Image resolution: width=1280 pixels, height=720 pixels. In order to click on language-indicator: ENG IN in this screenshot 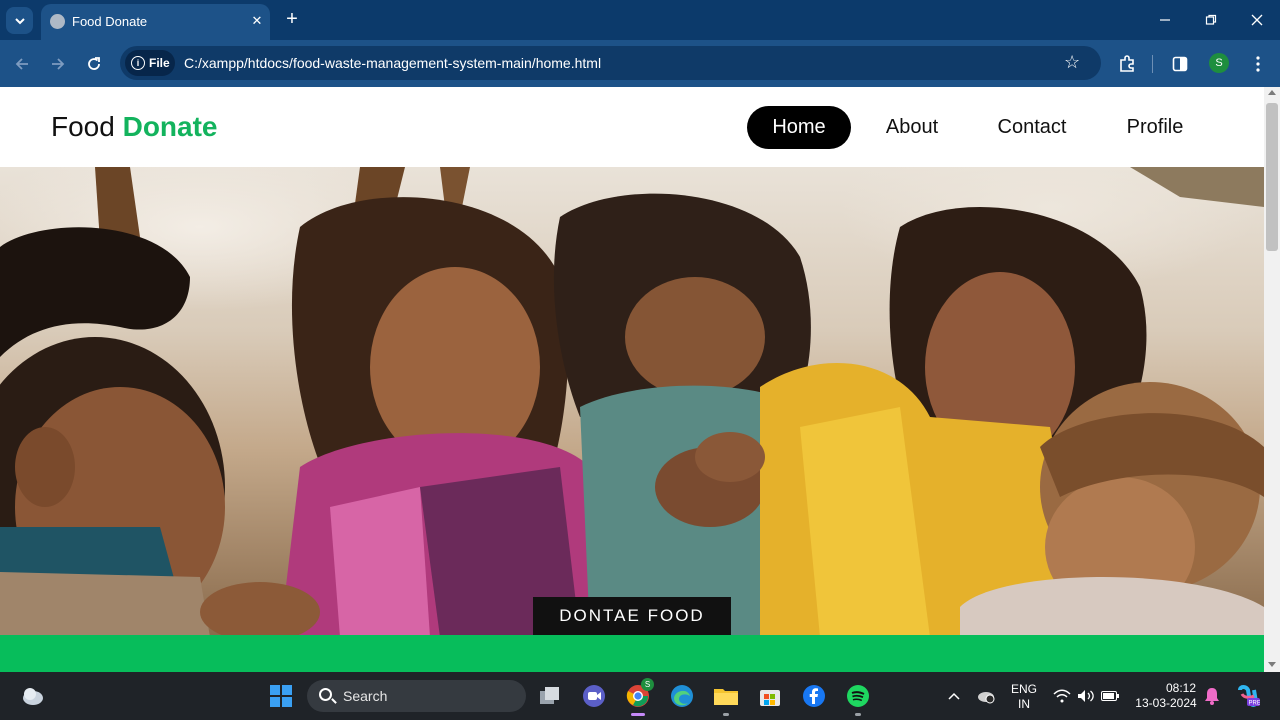, I will do `click(1024, 697)`.